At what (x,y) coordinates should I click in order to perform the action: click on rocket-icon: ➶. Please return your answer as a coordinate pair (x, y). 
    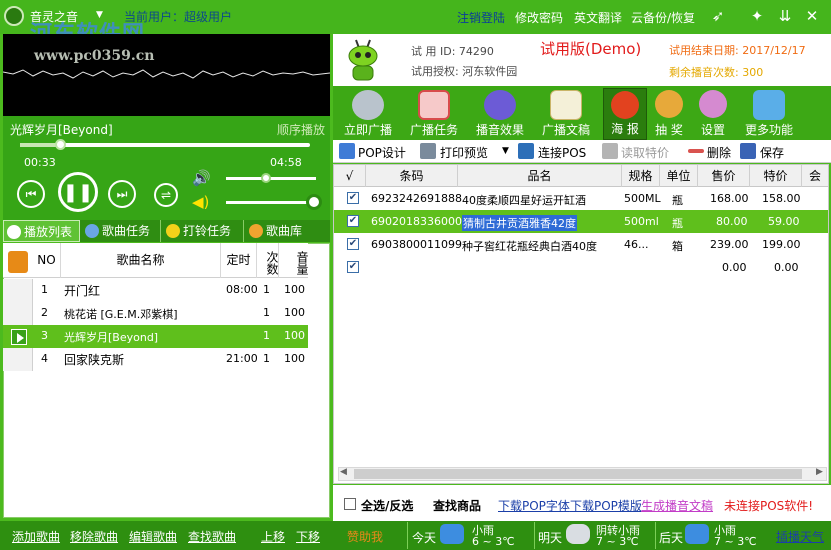
    Looking at the image, I should click on (718, 16).